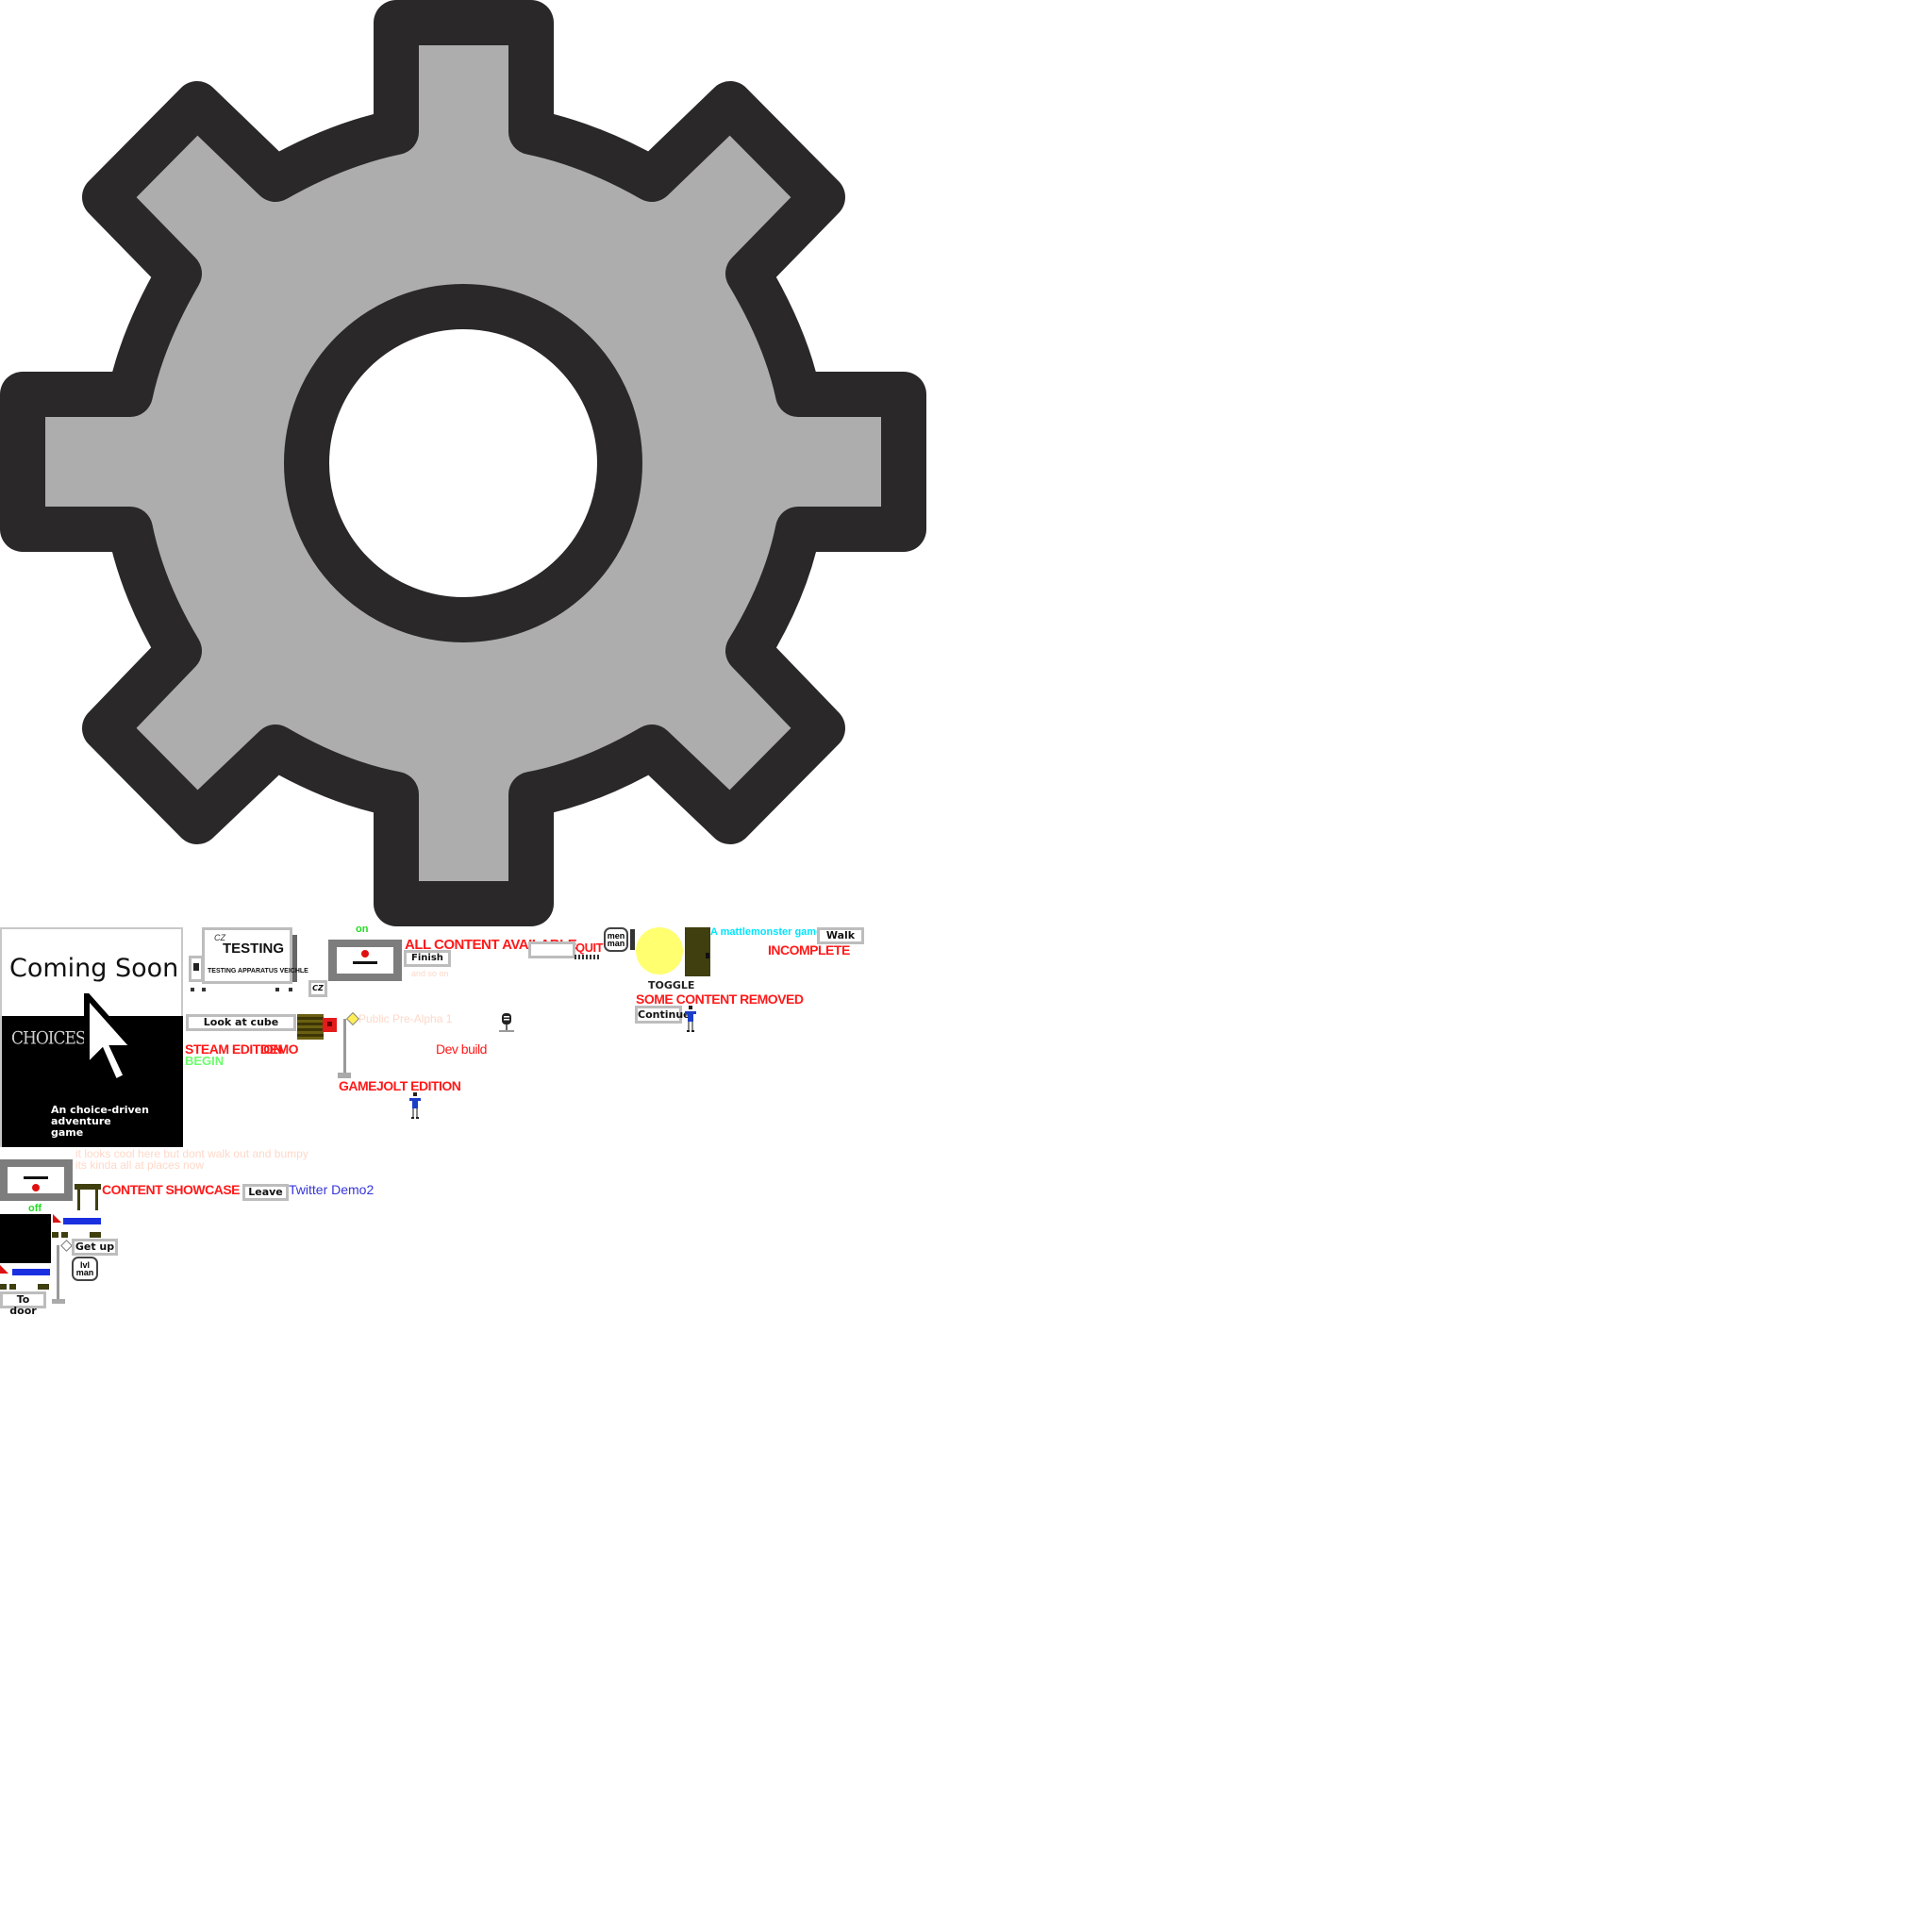  Describe the element at coordinates (140, 1165) in the screenshot. I see `faint-note-2: its kinda all at places now` at that location.